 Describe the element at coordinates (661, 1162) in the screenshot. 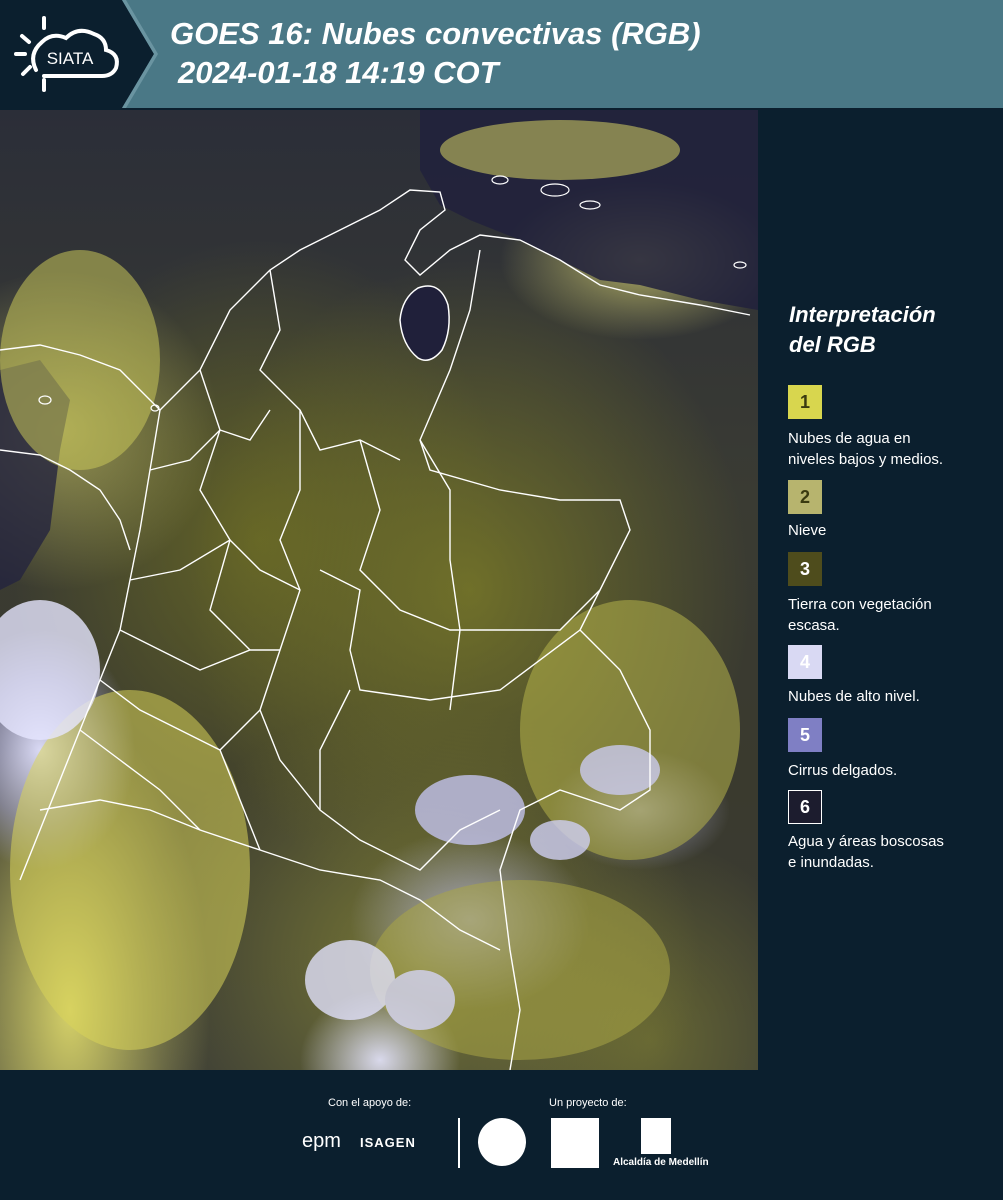

I see `alcaldia-logo-text: Alcaldía de Medellín` at that location.